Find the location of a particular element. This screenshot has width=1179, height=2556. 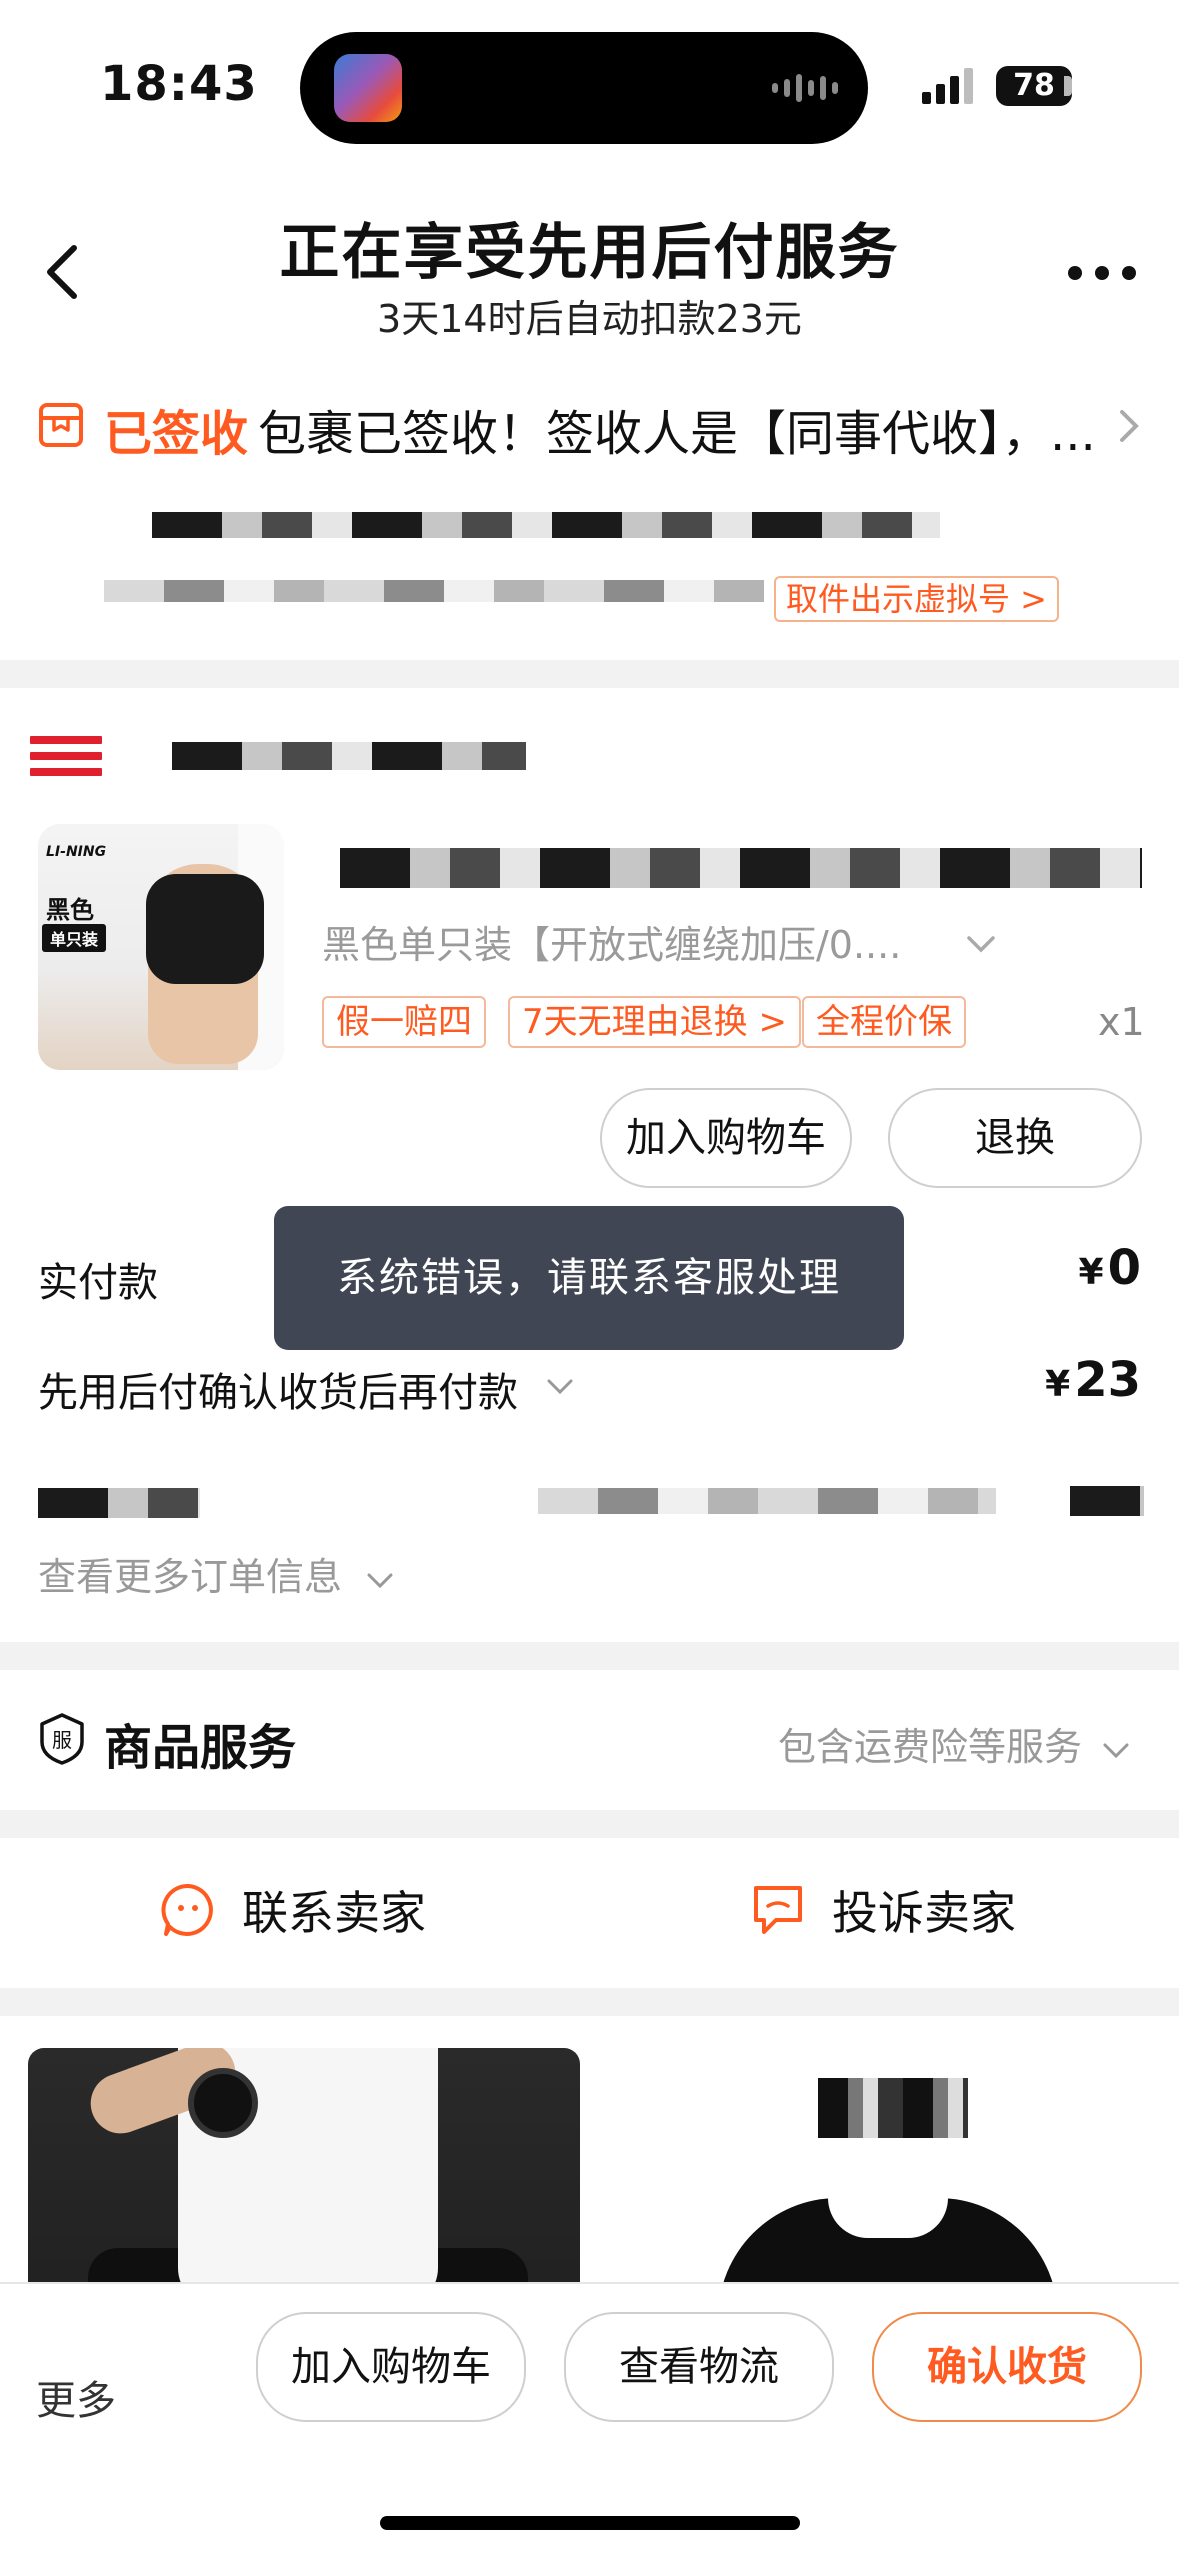

view-logistics-button: 查看物流 is located at coordinates (699, 2367).